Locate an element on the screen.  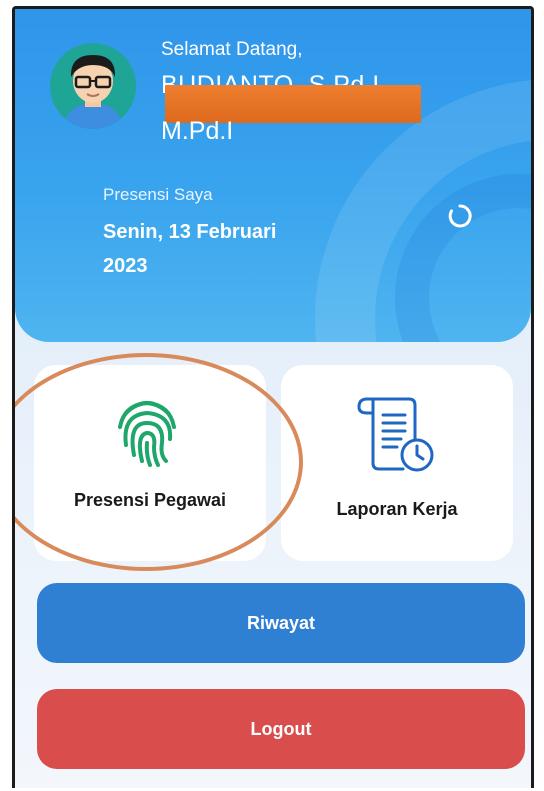
presensi-pegawai-card: Presensi Pegawai is located at coordinates (150, 463).